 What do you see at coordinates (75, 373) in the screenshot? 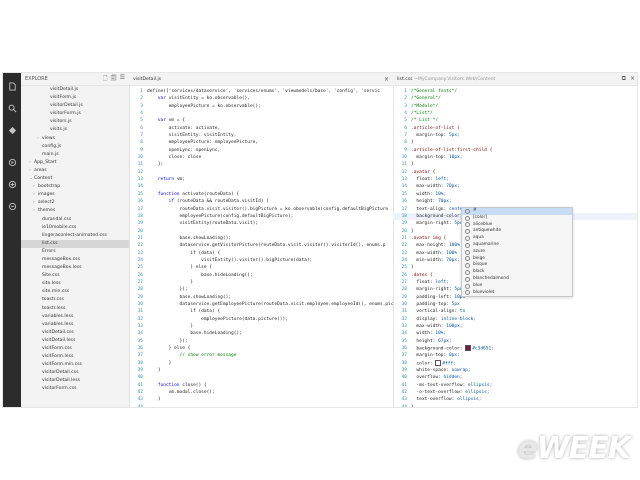
I see `tree-item: visitorDetail.css` at bounding box center [75, 373].